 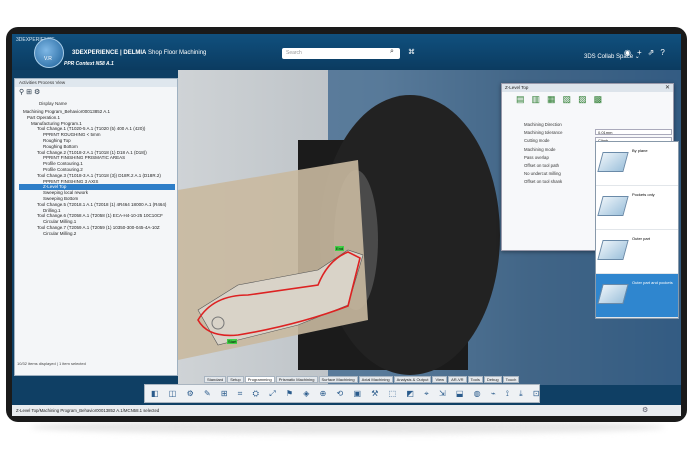 What do you see at coordinates (411, 52) in the screenshot?
I see `tag-icon: ⌘` at bounding box center [411, 52].